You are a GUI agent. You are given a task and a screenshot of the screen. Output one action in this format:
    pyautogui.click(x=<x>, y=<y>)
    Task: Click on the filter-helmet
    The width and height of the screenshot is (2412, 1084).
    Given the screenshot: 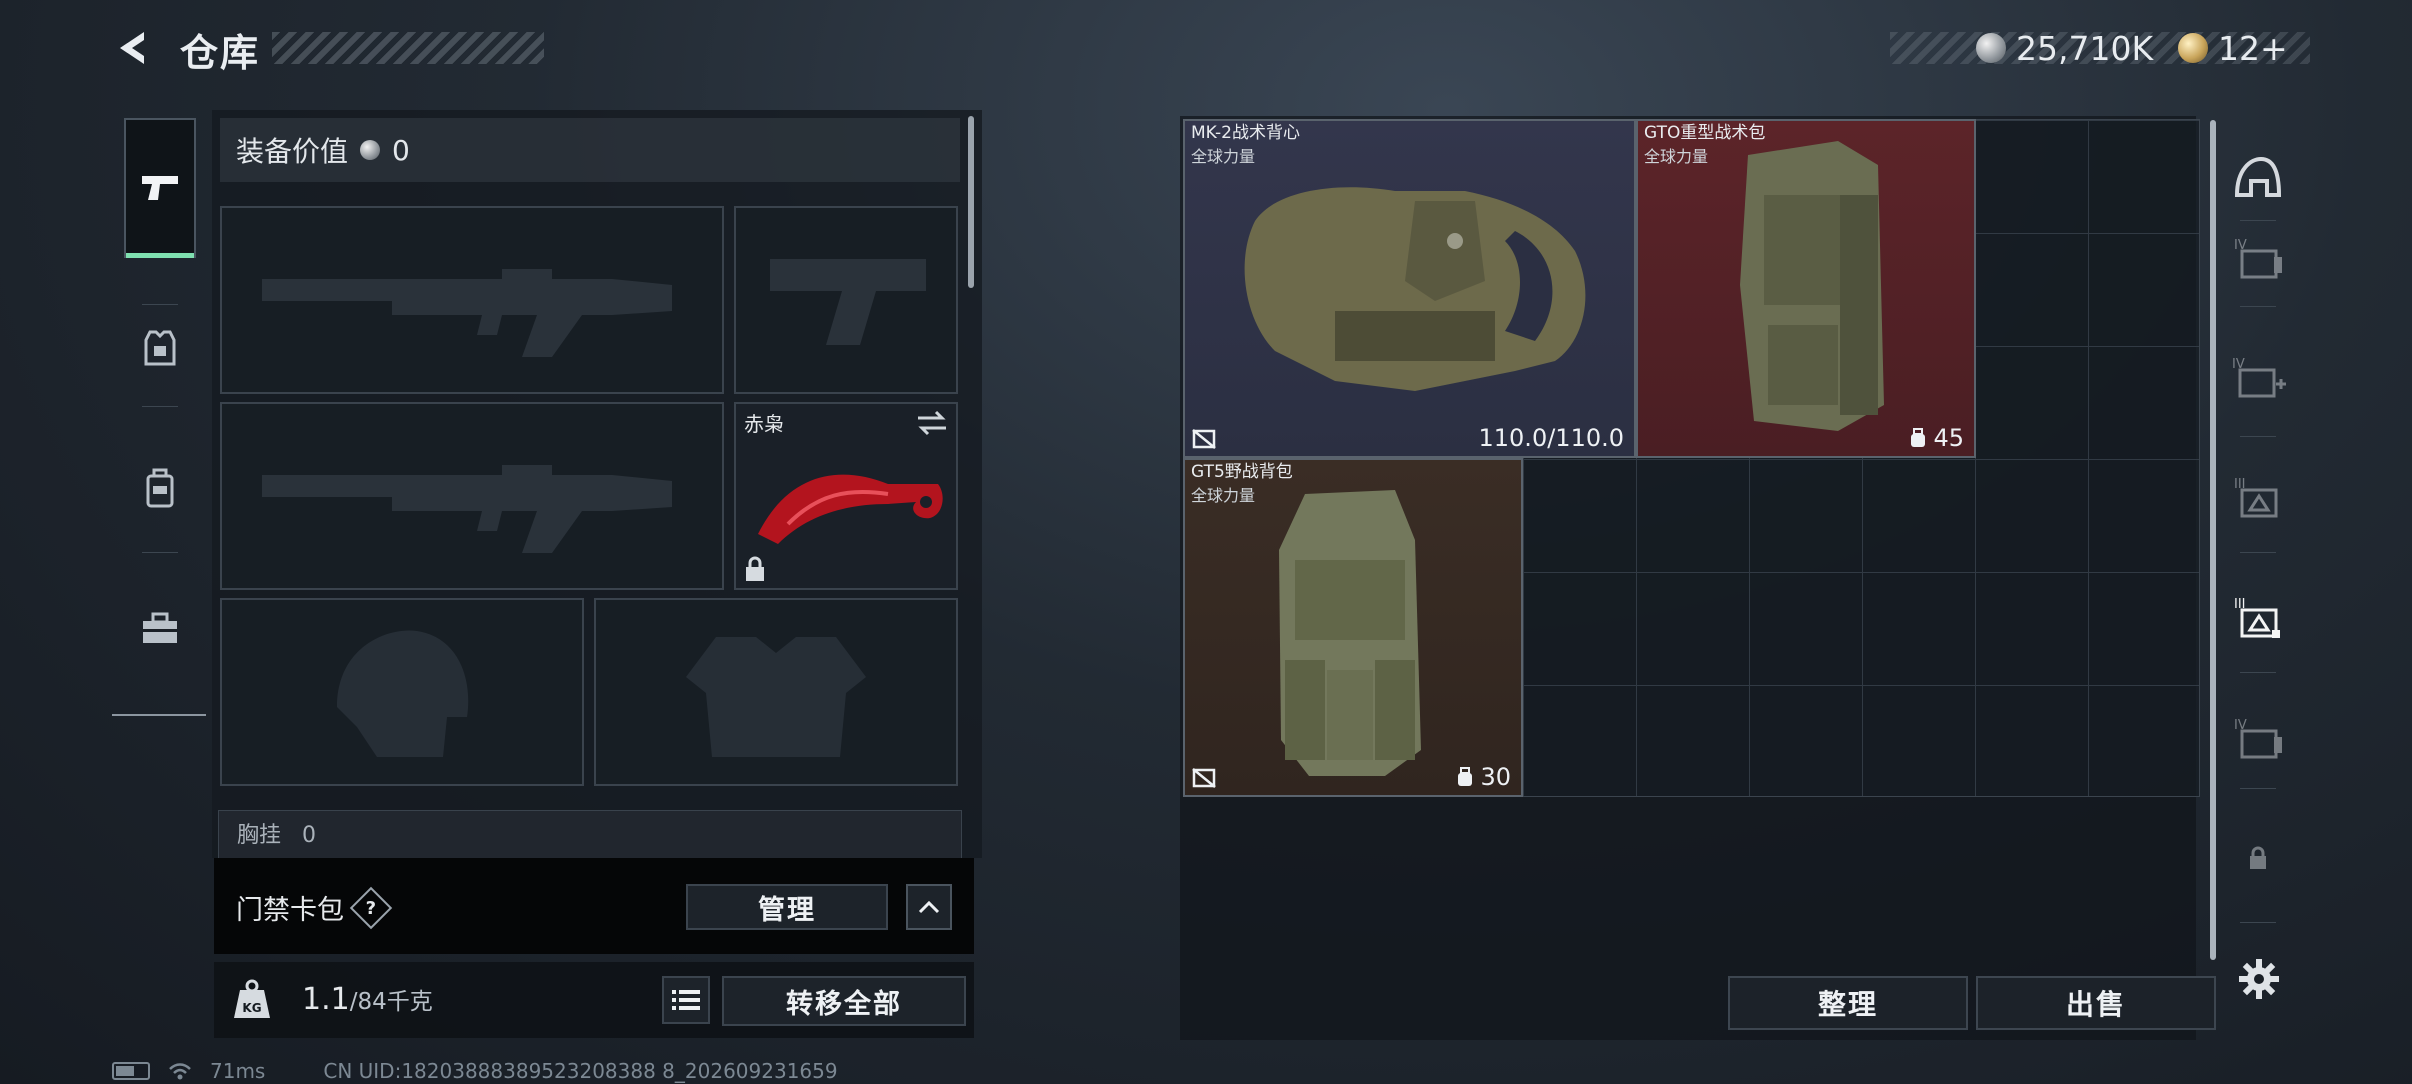 What is the action you would take?
    pyautogui.click(x=2258, y=178)
    